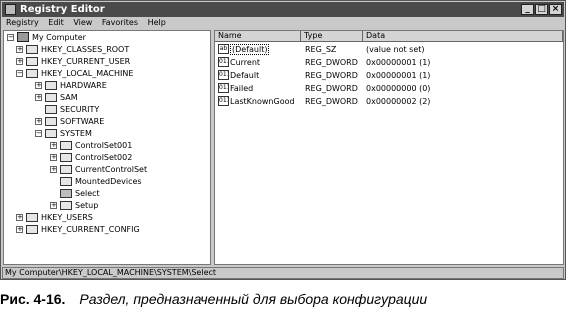 The image size is (570, 316). Describe the element at coordinates (76, 133) in the screenshot. I see `tree-item-label: SYSTEM` at that location.